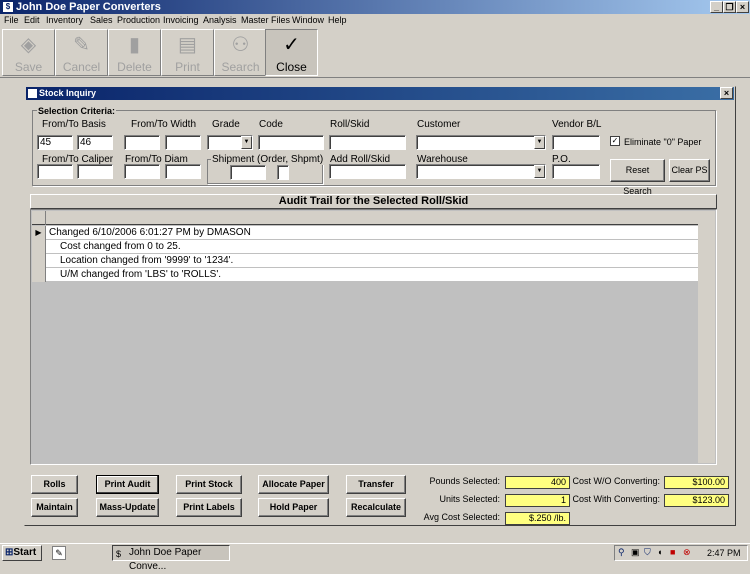 Image resolution: width=750 pixels, height=574 pixels. What do you see at coordinates (380, 93) in the screenshot?
I see `stock-inquiry-title-bar: Stock Inquiry` at bounding box center [380, 93].